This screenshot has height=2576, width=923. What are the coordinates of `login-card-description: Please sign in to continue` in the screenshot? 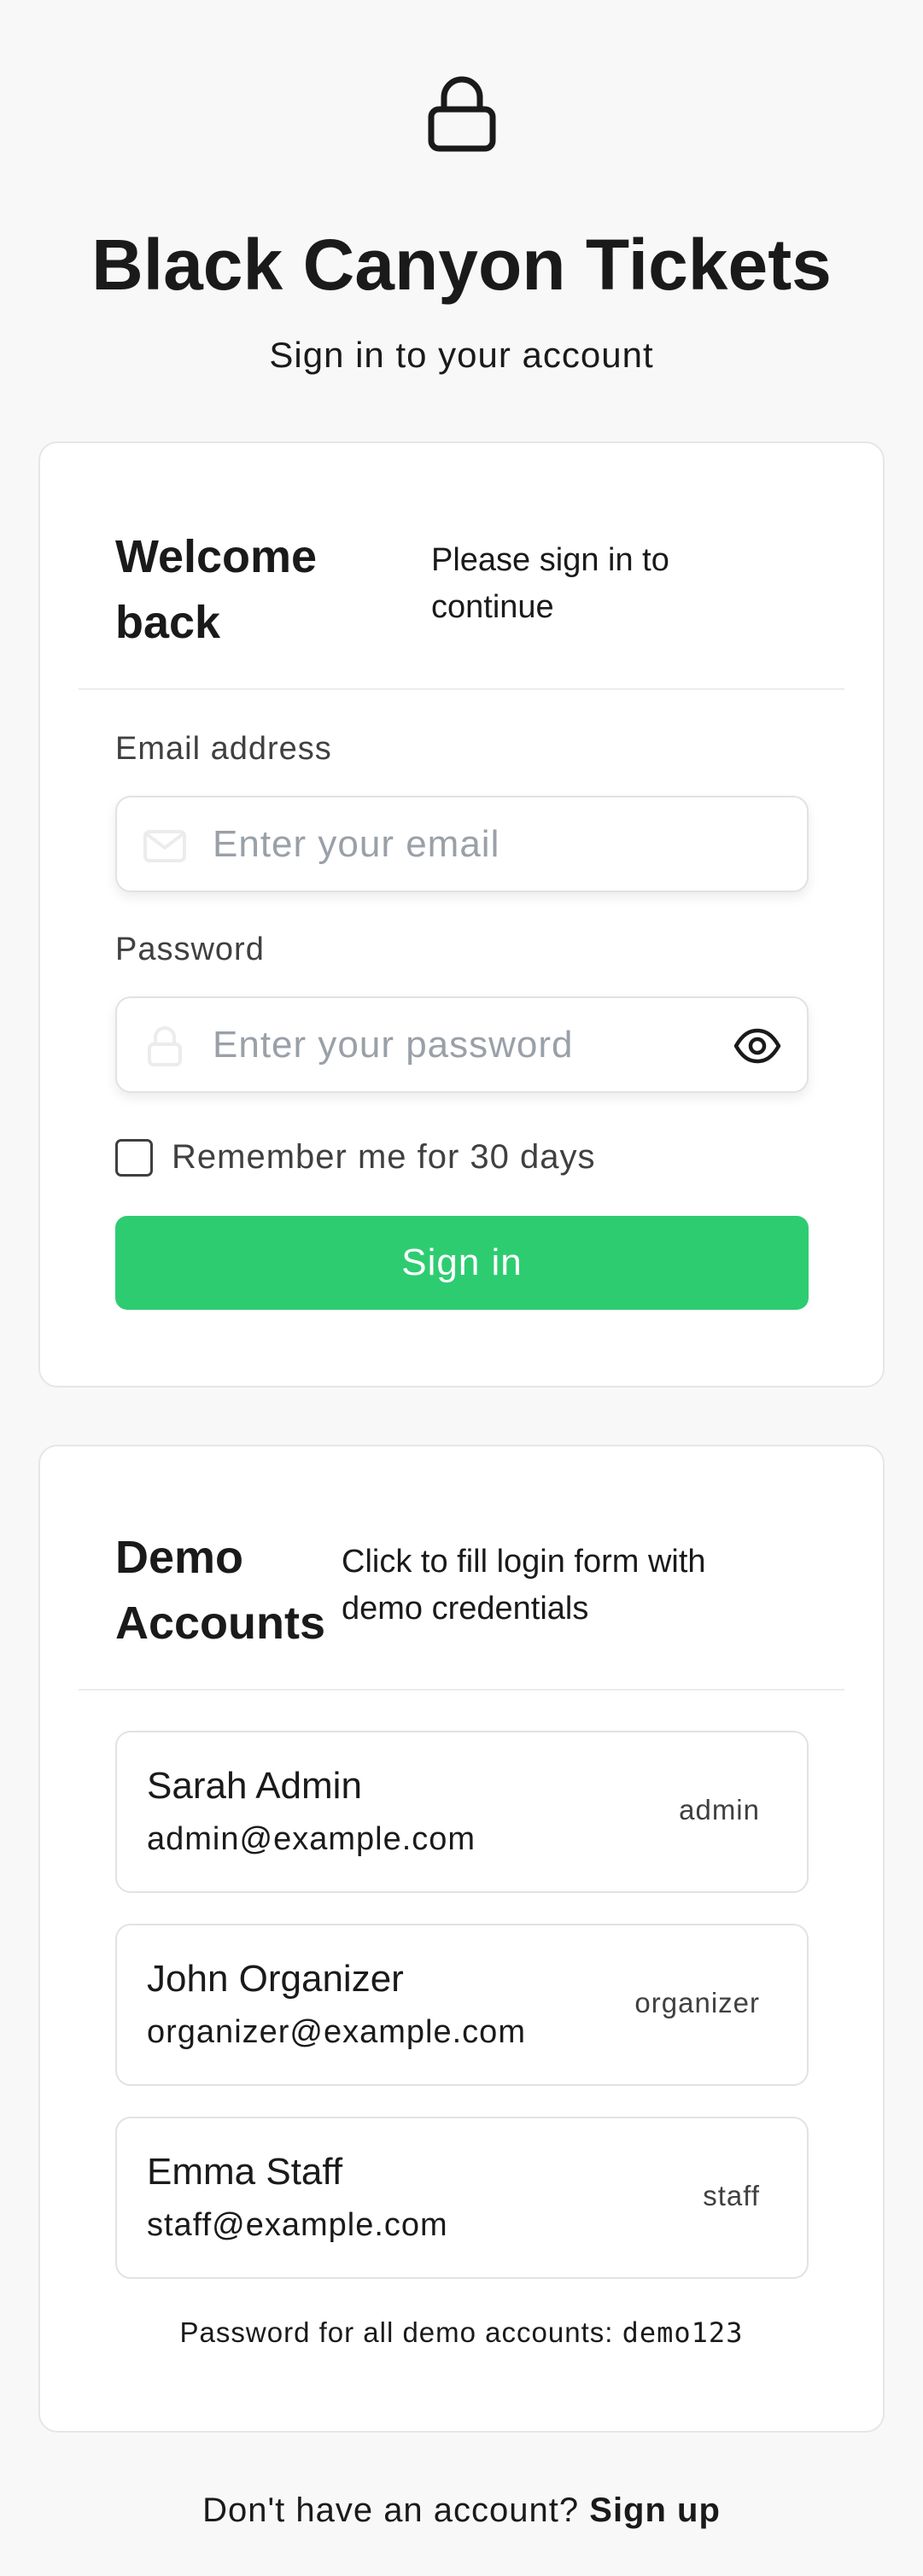 It's located at (550, 583).